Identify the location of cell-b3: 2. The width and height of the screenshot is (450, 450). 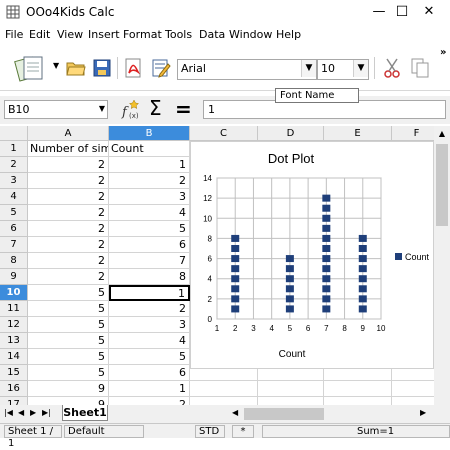
(149, 181).